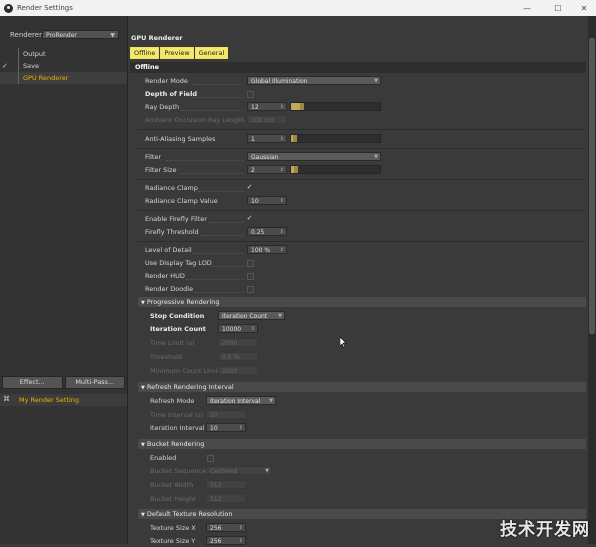  What do you see at coordinates (362, 444) in the screenshot?
I see `bucket-rendering-group: ▼ Bucket Rendering` at bounding box center [362, 444].